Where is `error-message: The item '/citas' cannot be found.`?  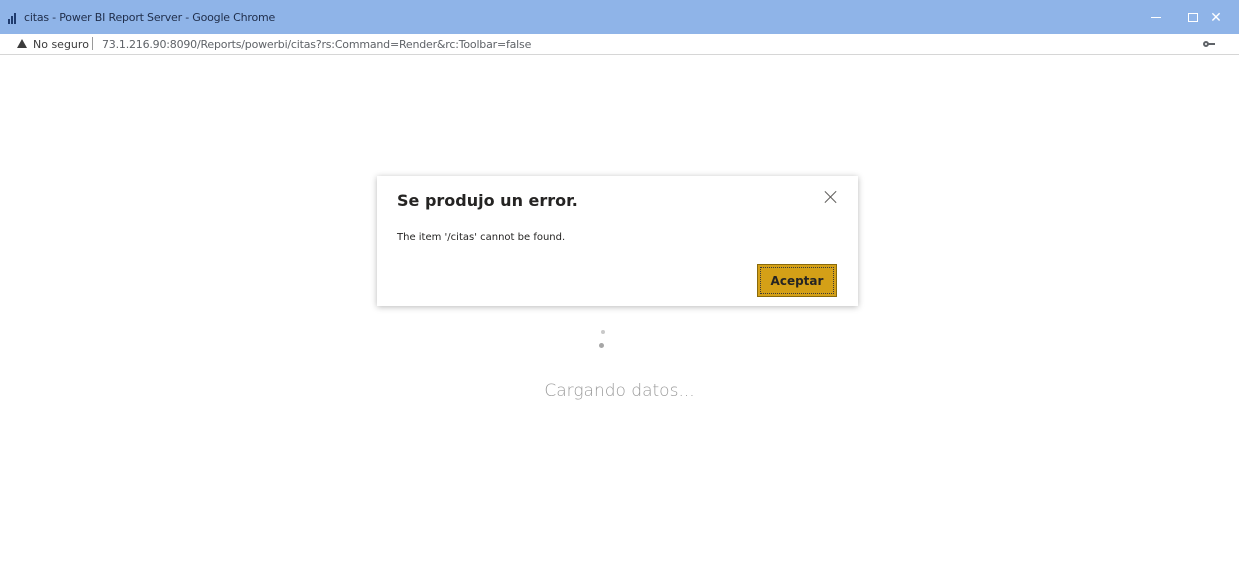
error-message: The item '/citas' cannot be found. is located at coordinates (481, 237).